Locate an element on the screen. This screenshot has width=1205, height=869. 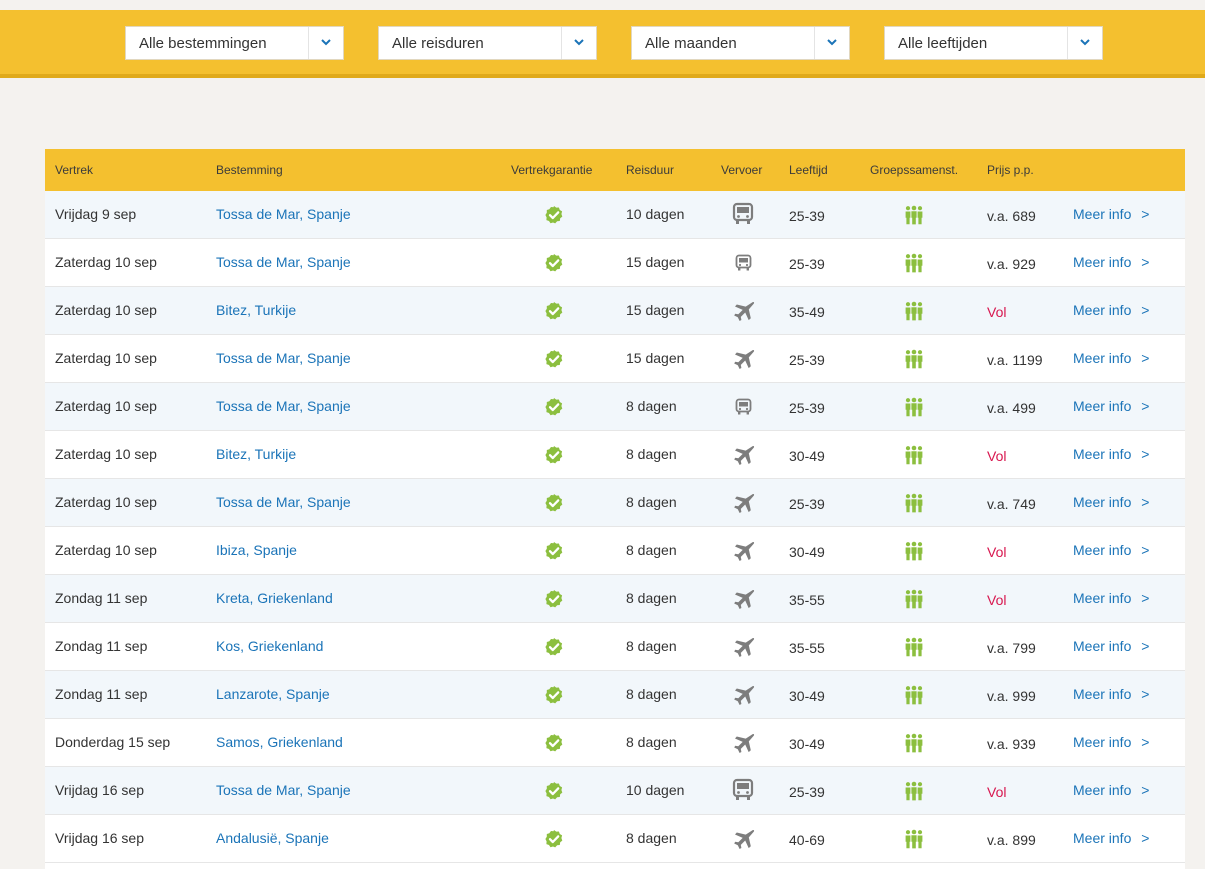
leeftijd-cell: 40-69 is located at coordinates (807, 840).